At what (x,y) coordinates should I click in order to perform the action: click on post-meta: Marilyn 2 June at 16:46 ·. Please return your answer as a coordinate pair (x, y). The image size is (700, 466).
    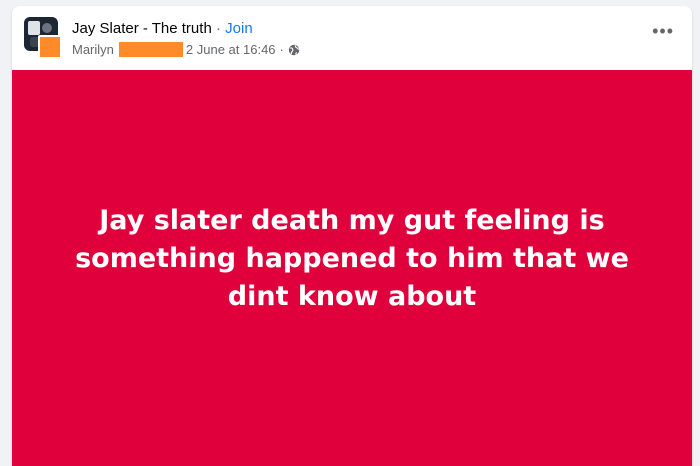
    Looking at the image, I should click on (186, 49).